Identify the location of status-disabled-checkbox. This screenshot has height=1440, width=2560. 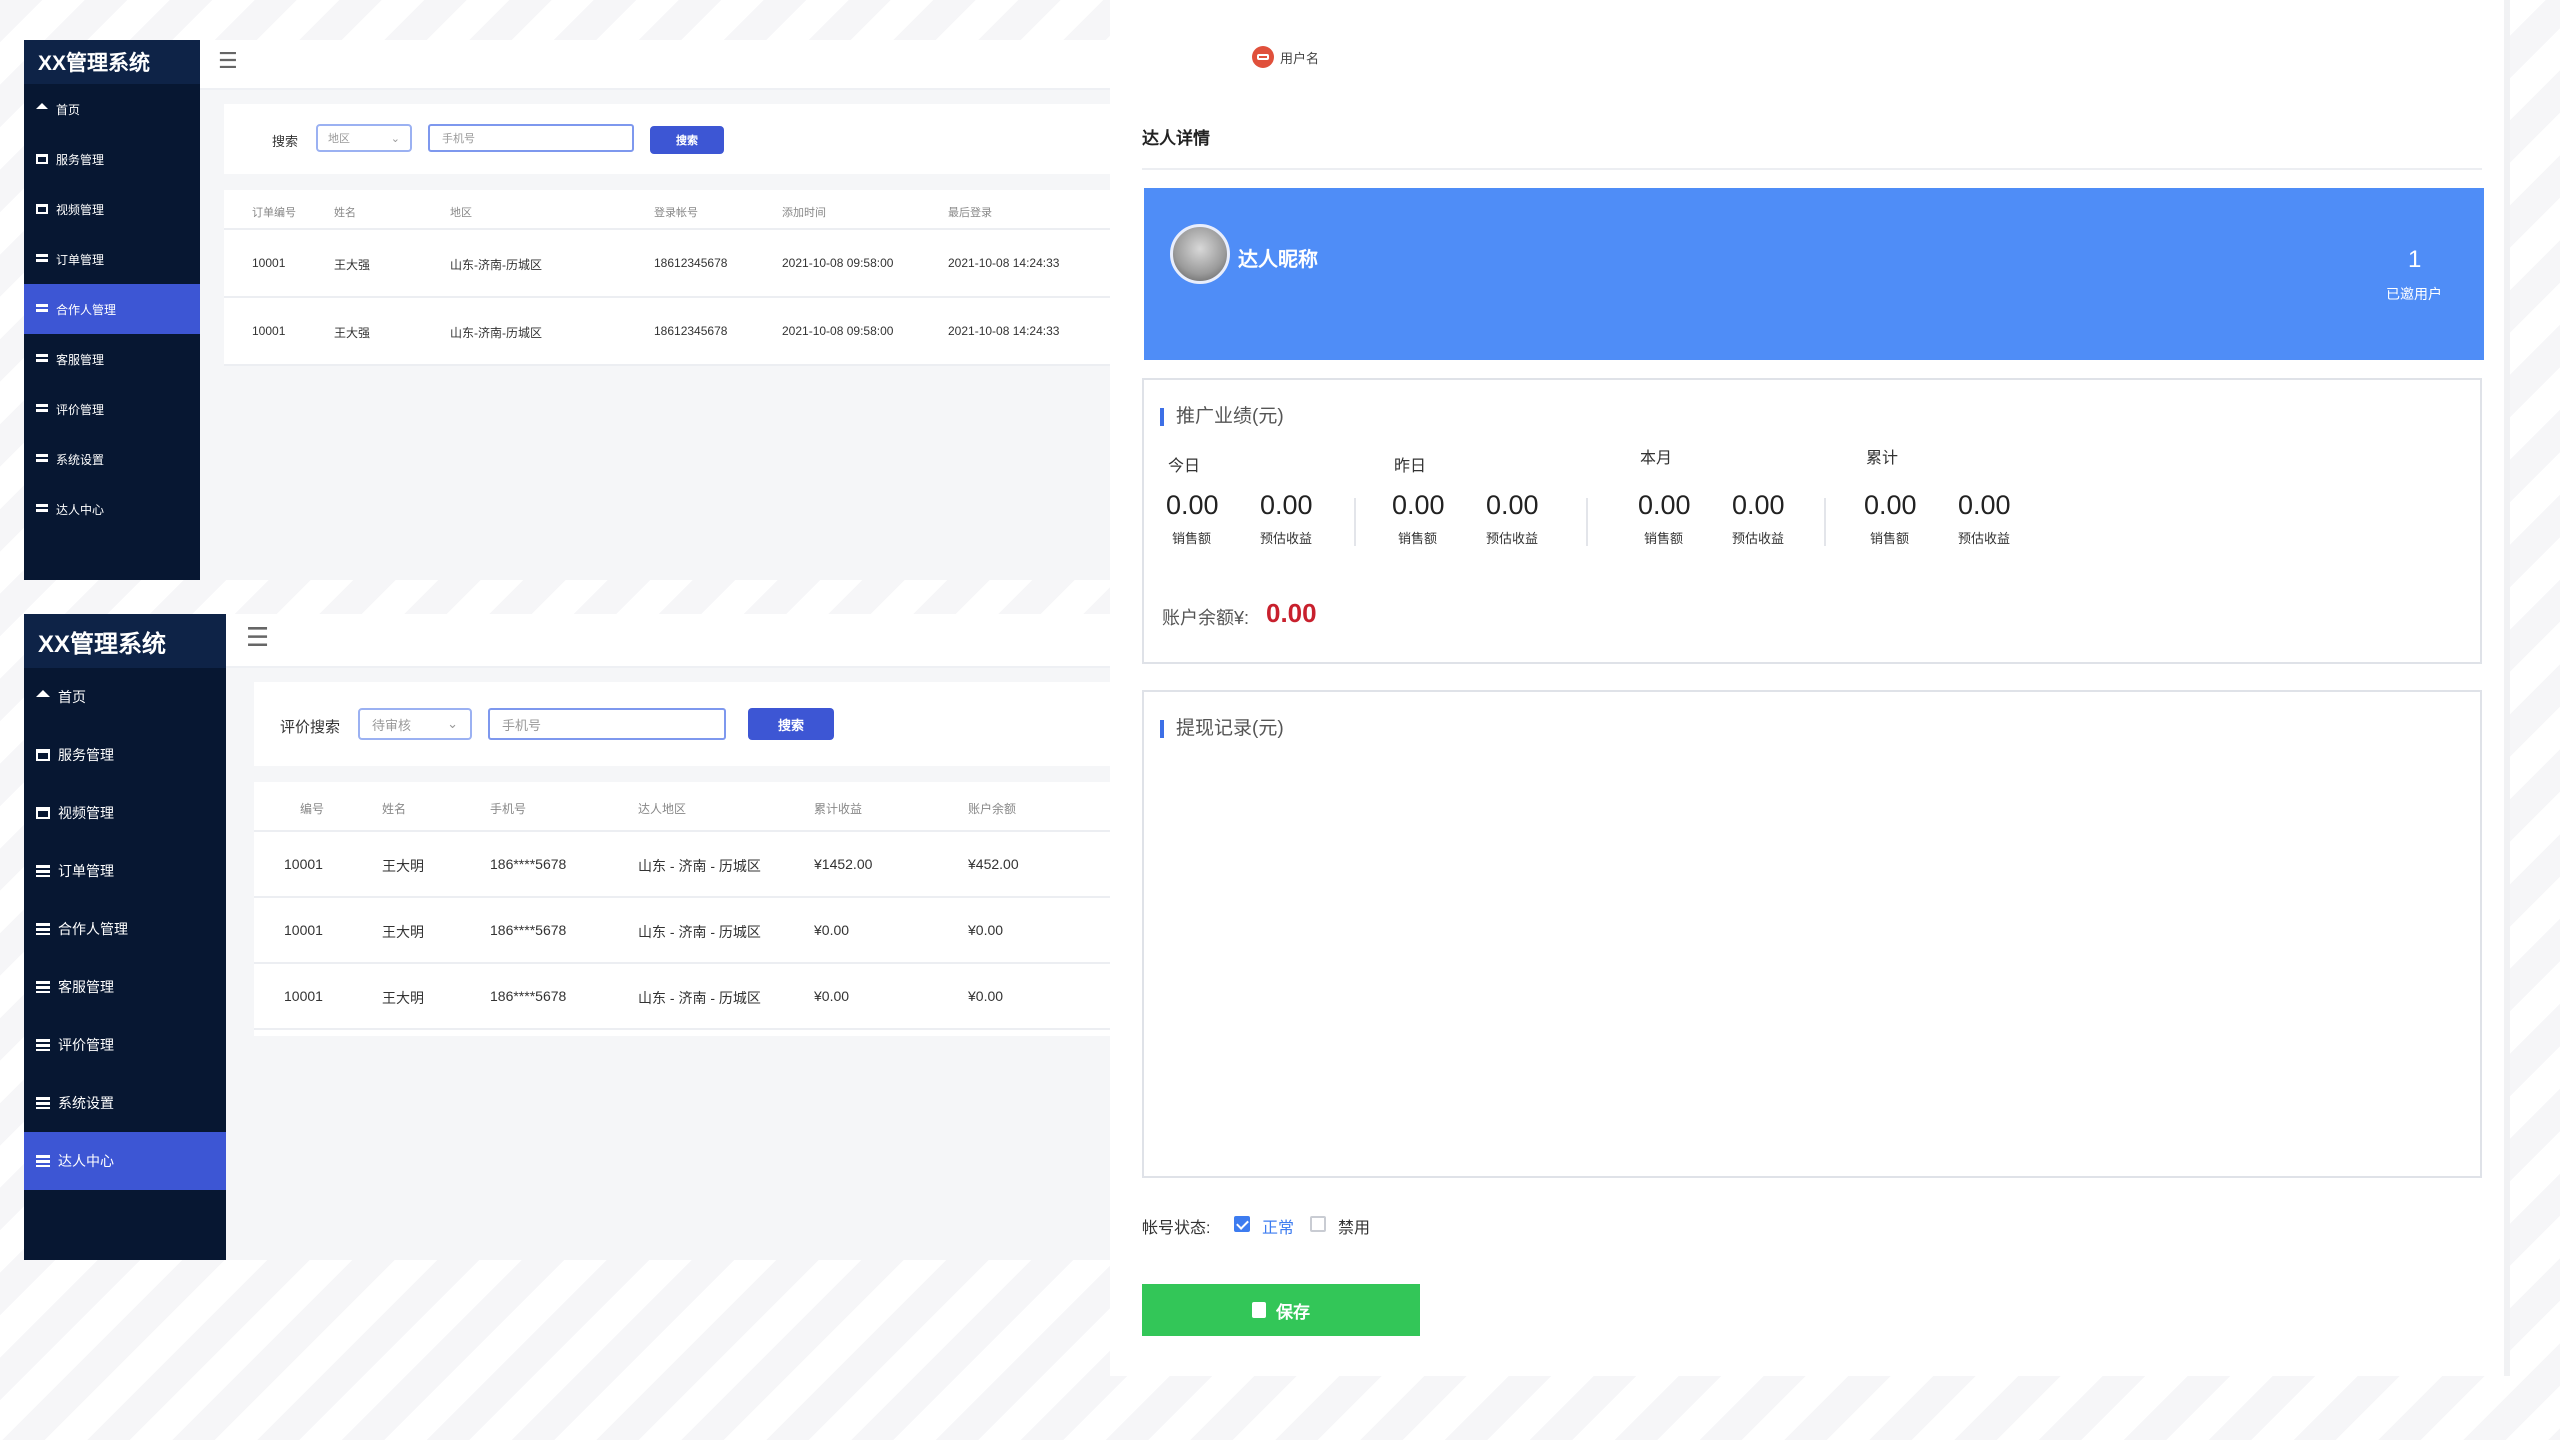
(1318, 1224).